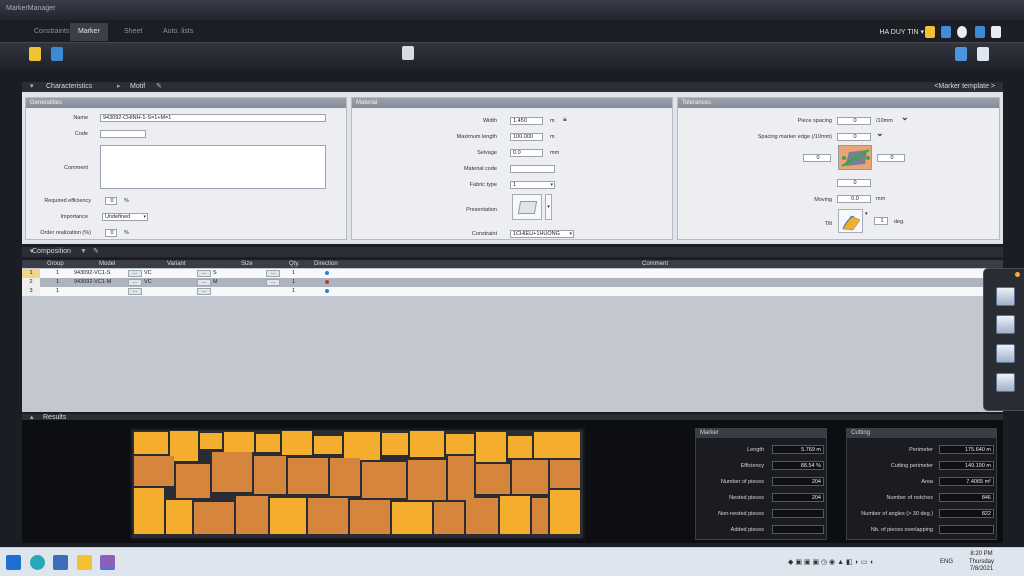 This screenshot has width=1024, height=576. What do you see at coordinates (178, 32) in the screenshot?
I see `tab-auto-lists: Auto. lists` at bounding box center [178, 32].